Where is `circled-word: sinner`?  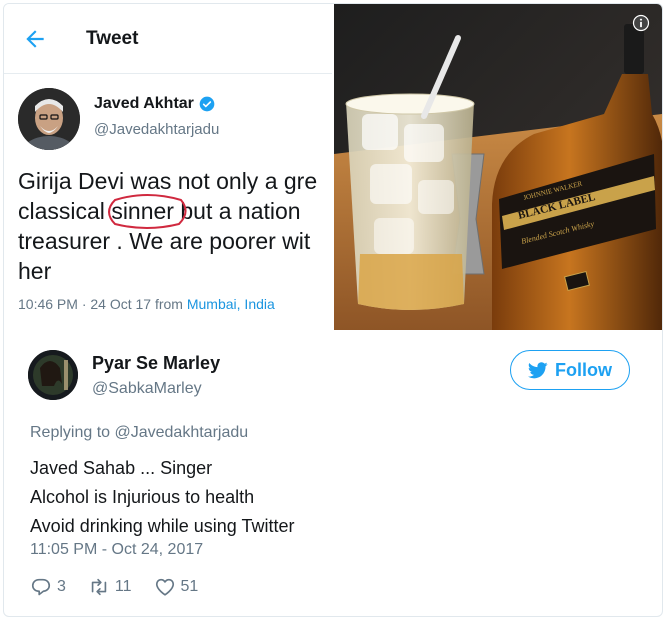
circled-word: sinner is located at coordinates (147, 211).